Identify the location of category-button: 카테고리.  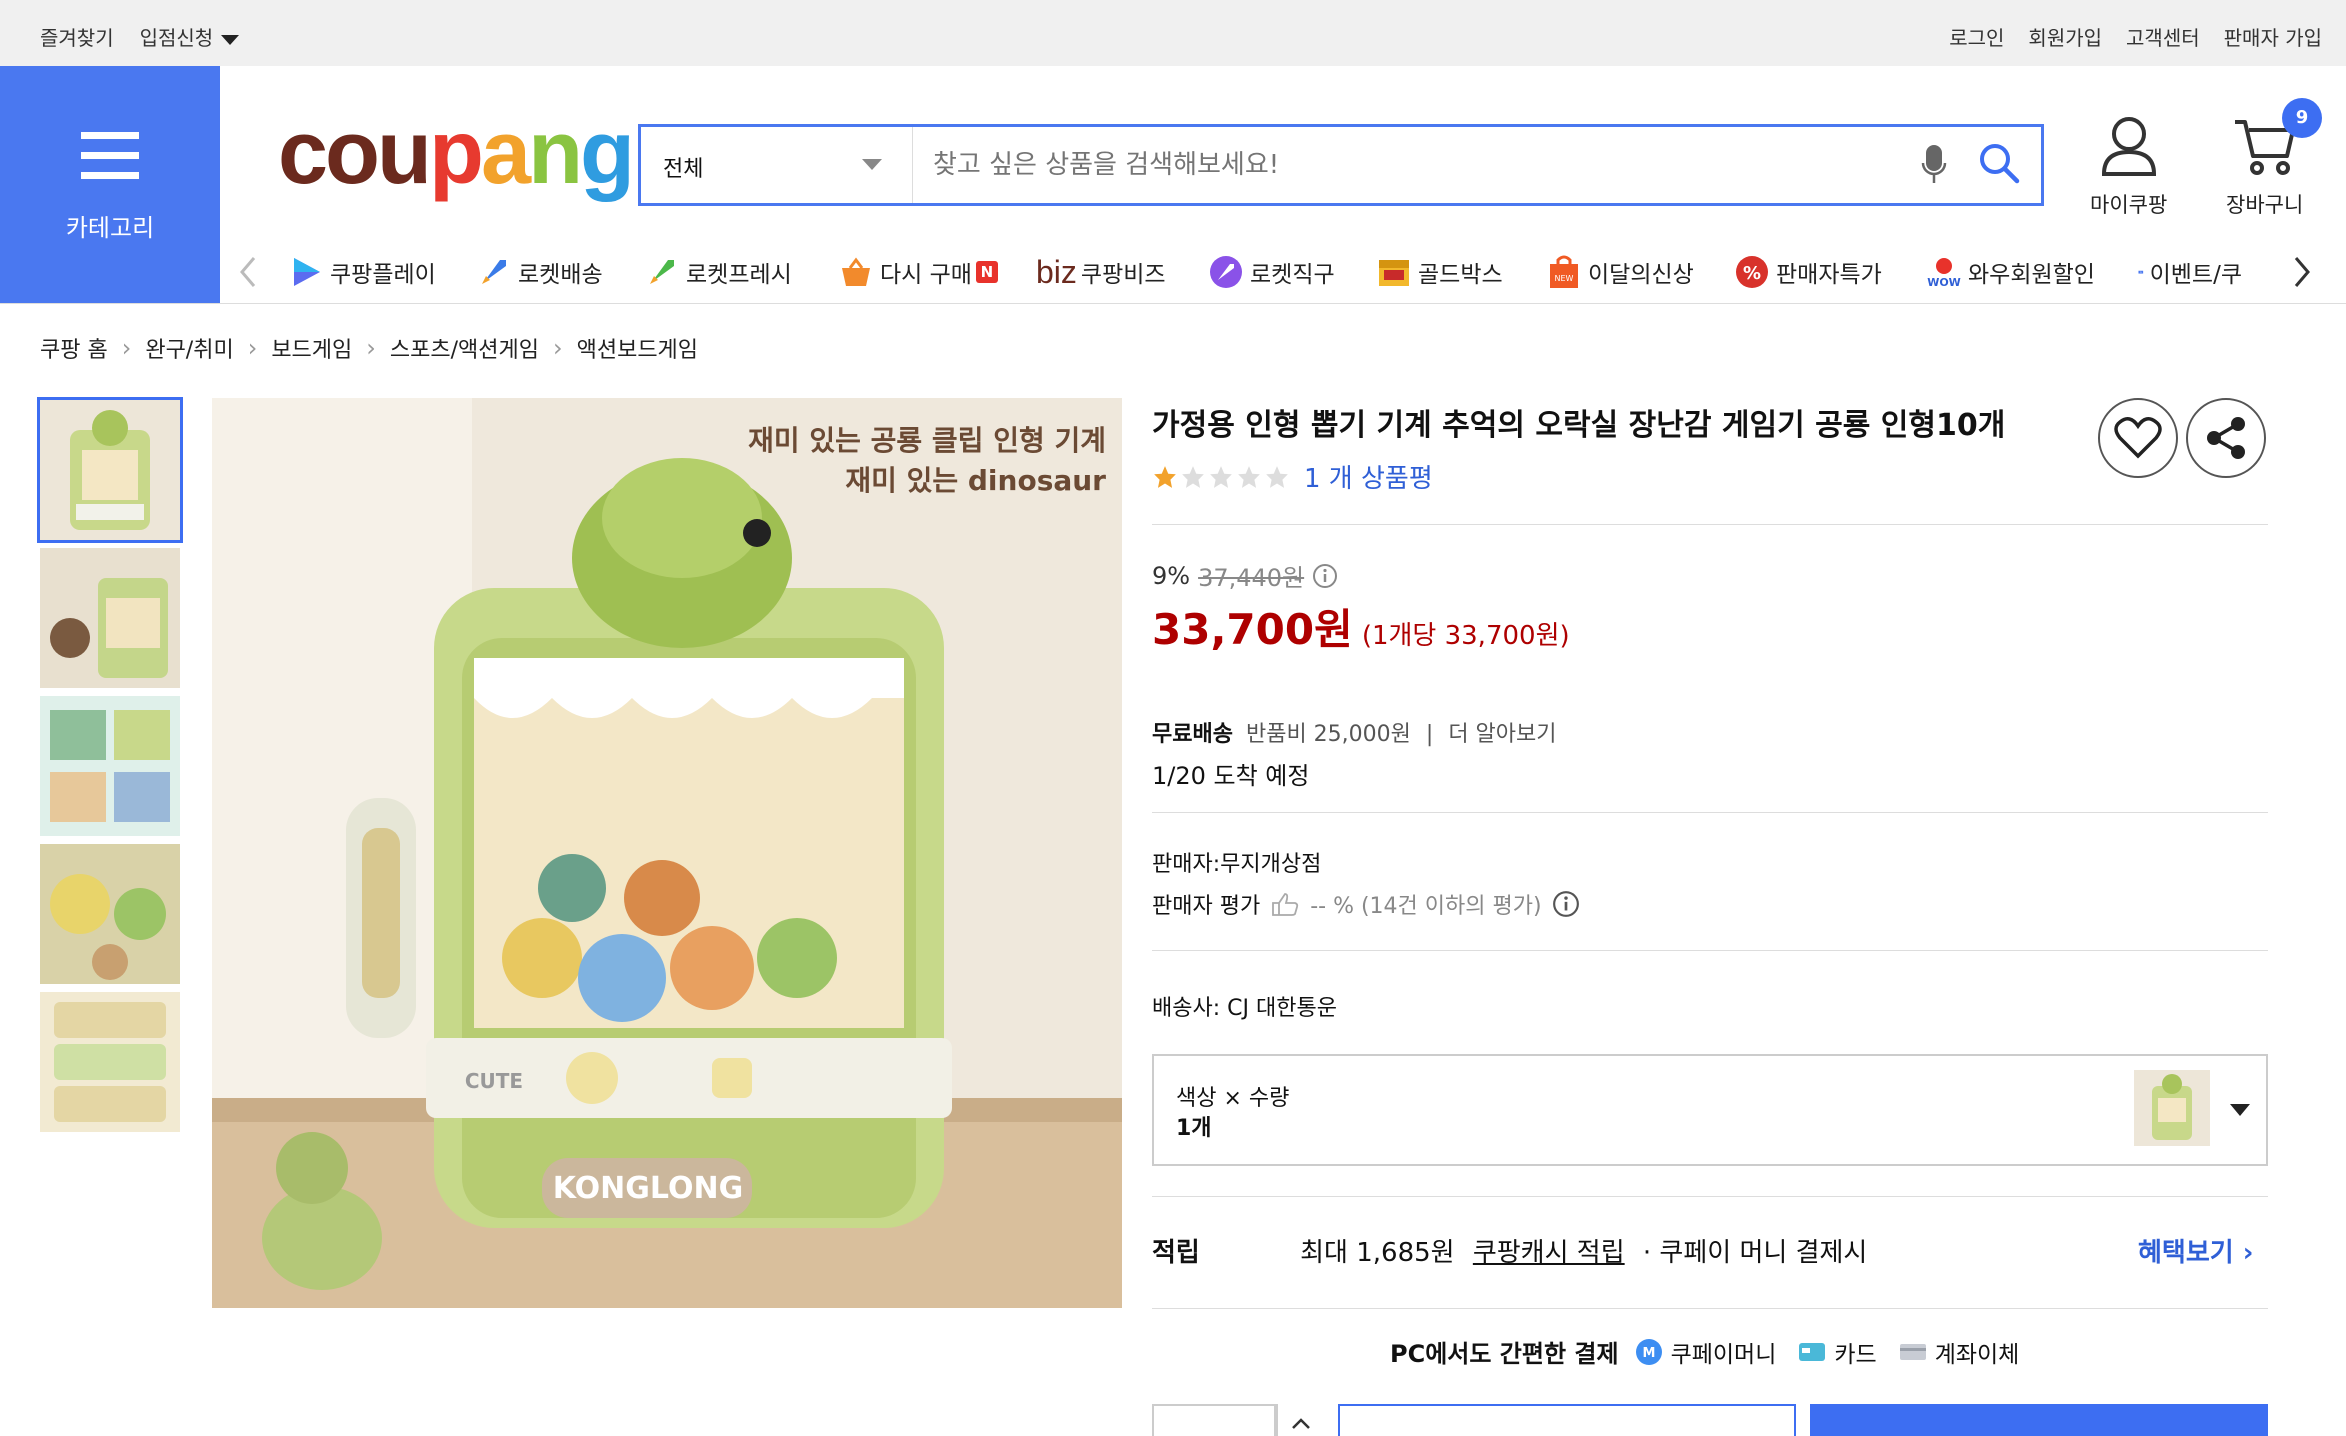
(110, 185).